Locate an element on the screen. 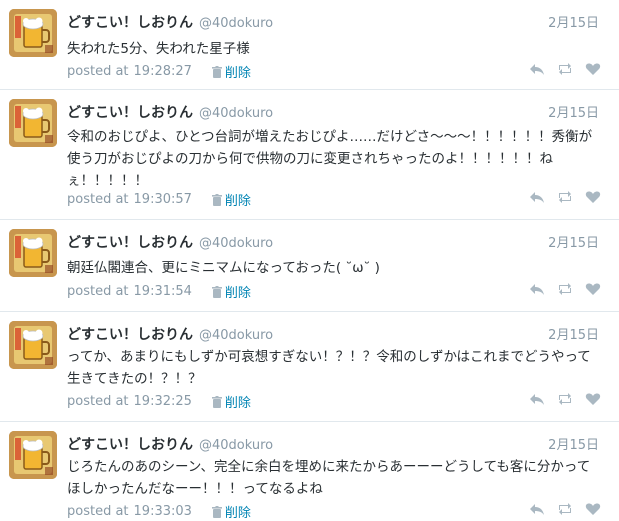 The width and height of the screenshot is (619, 521). posted-time: 19:31:54 is located at coordinates (163, 291).